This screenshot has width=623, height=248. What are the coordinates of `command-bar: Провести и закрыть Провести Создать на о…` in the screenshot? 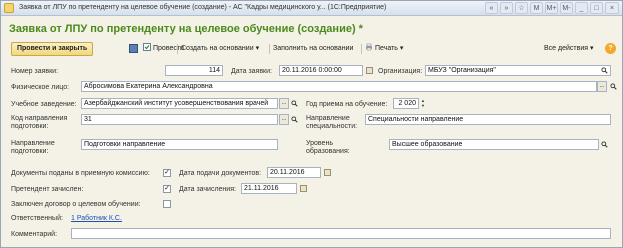 It's located at (312, 49).